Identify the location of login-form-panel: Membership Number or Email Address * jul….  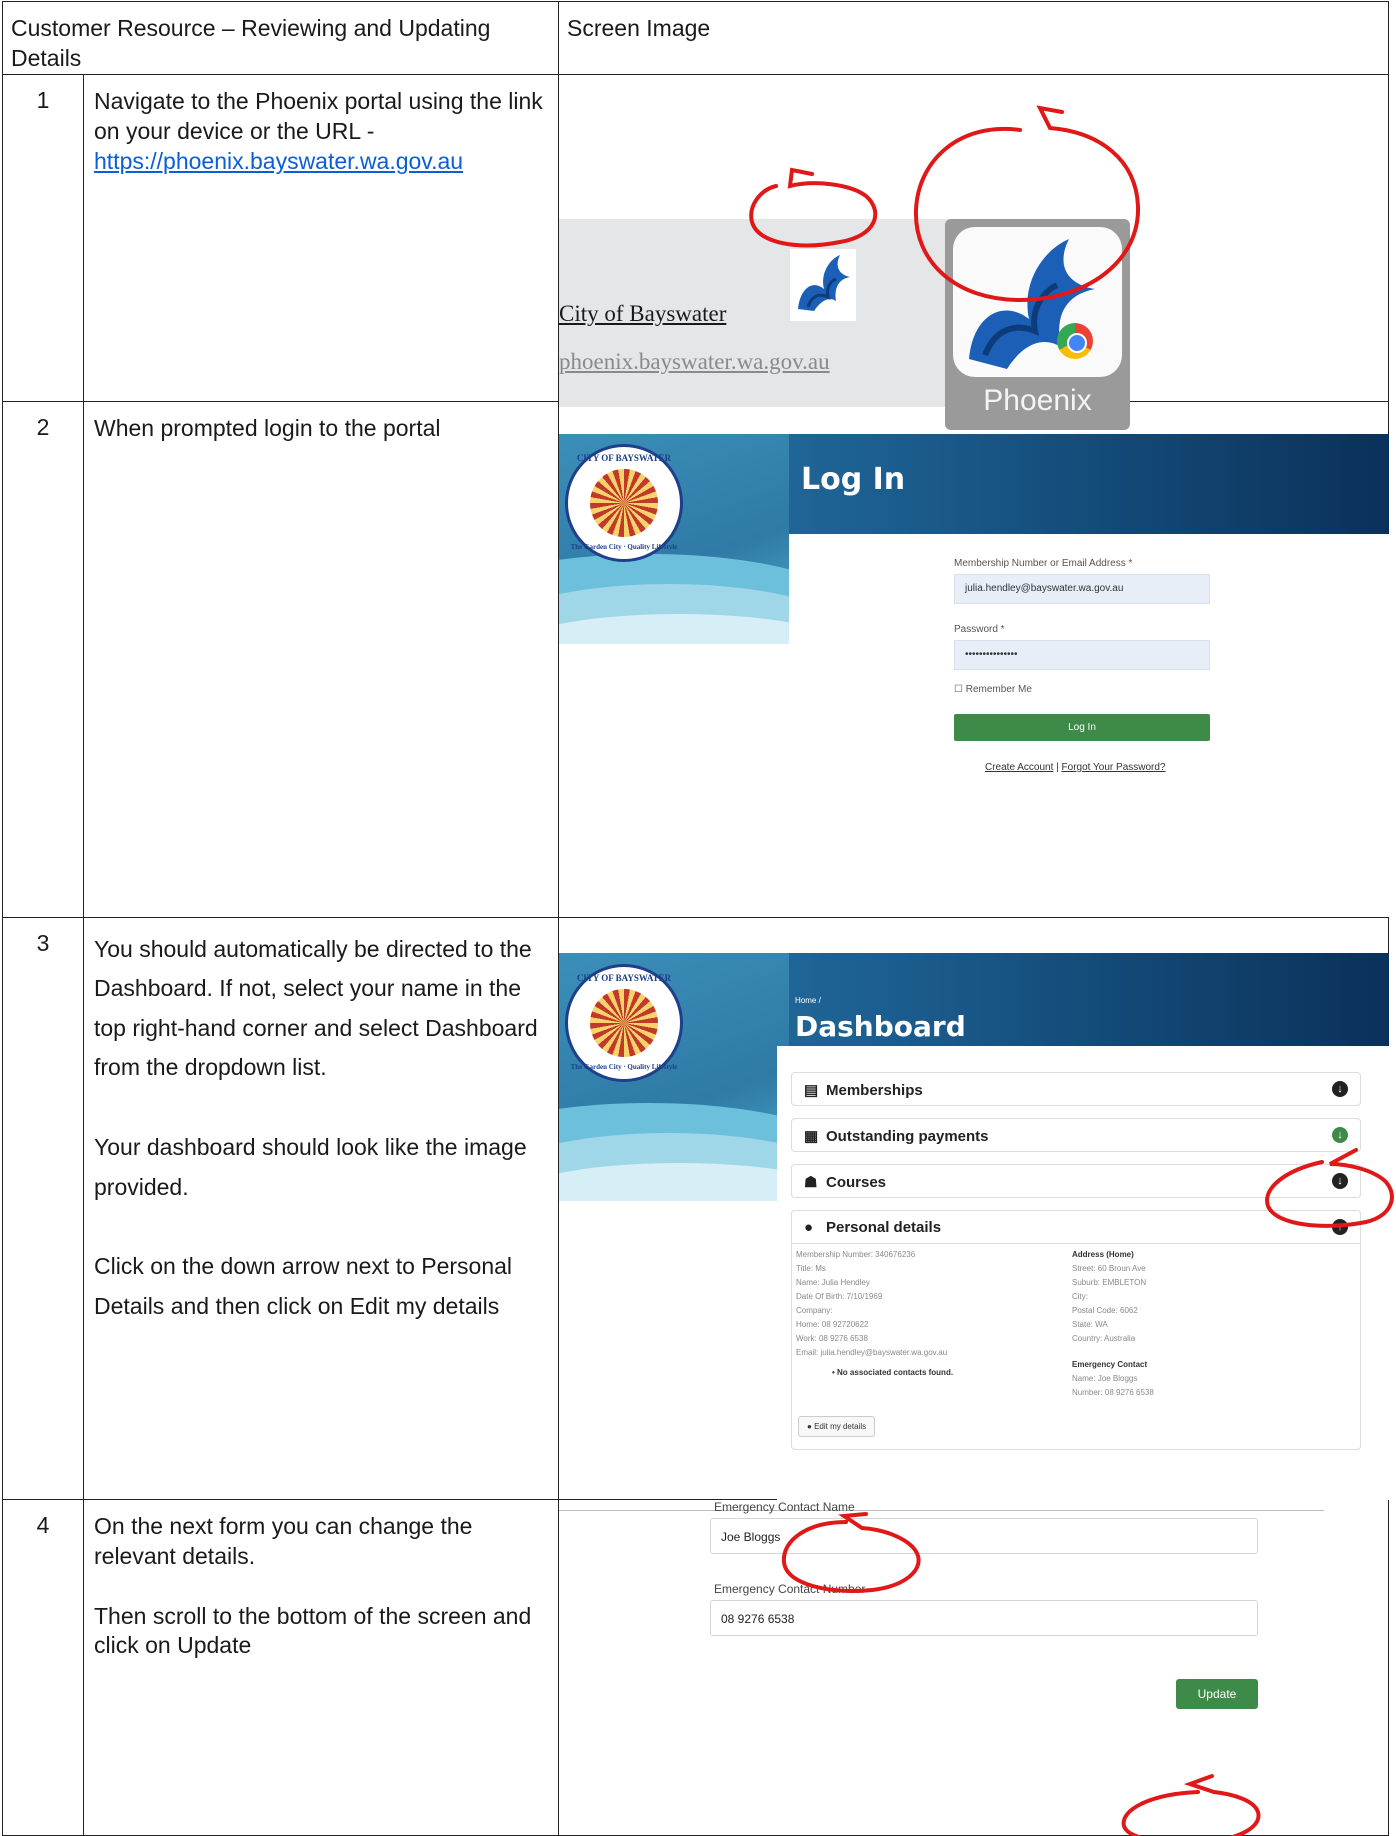
(1089, 725).